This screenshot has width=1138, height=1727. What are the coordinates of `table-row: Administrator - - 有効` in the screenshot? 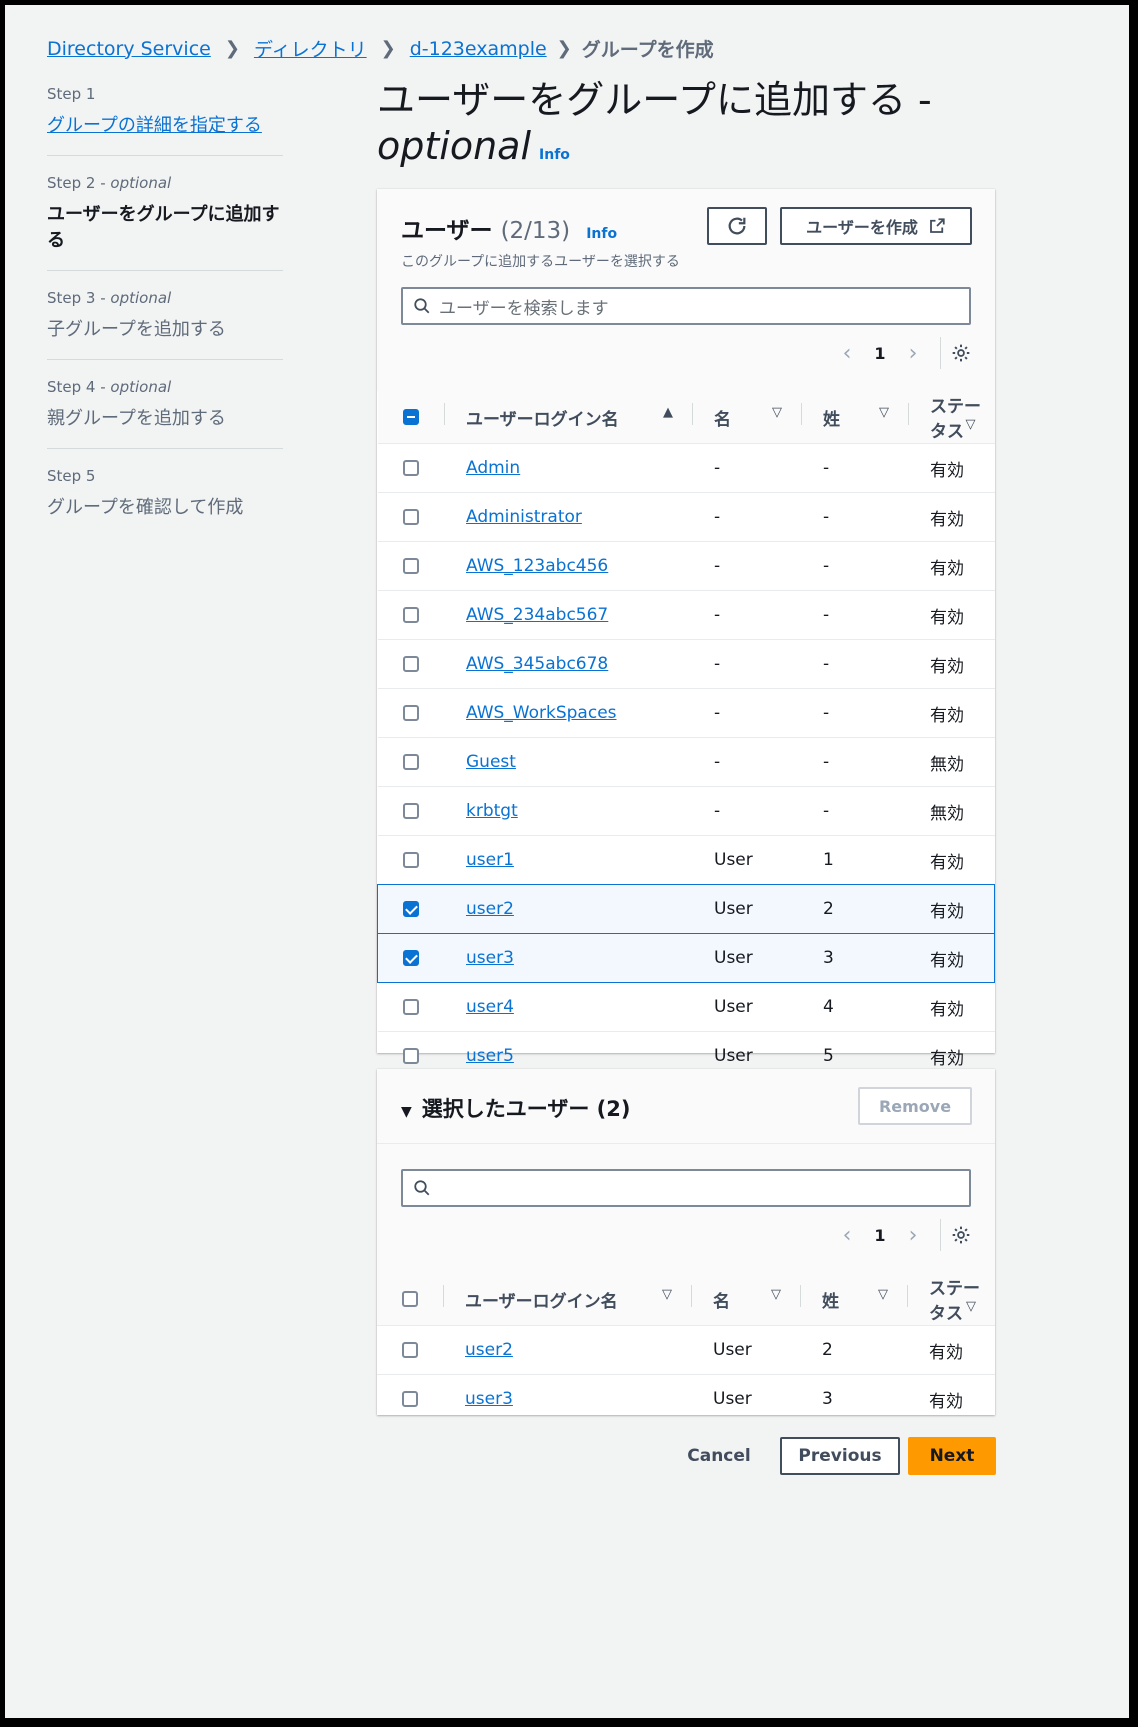 It's located at (686, 517).